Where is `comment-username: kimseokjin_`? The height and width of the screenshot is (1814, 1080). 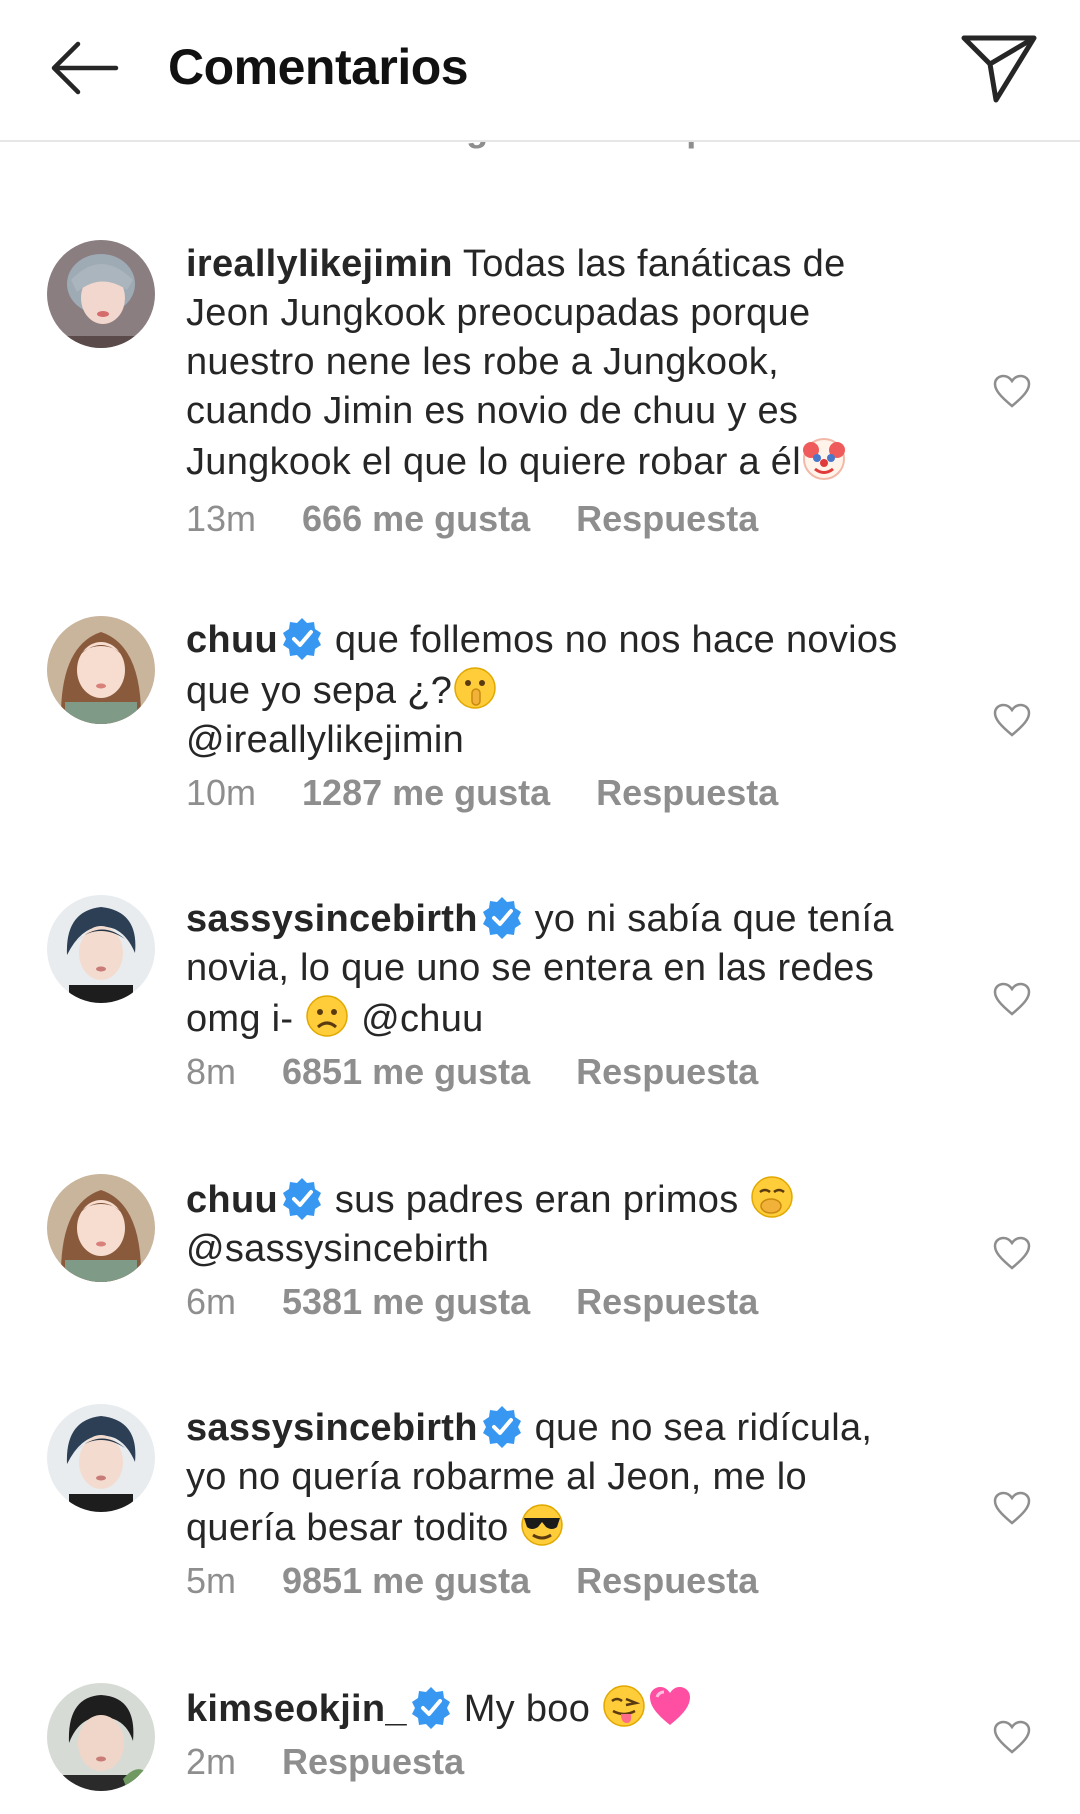 comment-username: kimseokjin_ is located at coordinates (296, 1709).